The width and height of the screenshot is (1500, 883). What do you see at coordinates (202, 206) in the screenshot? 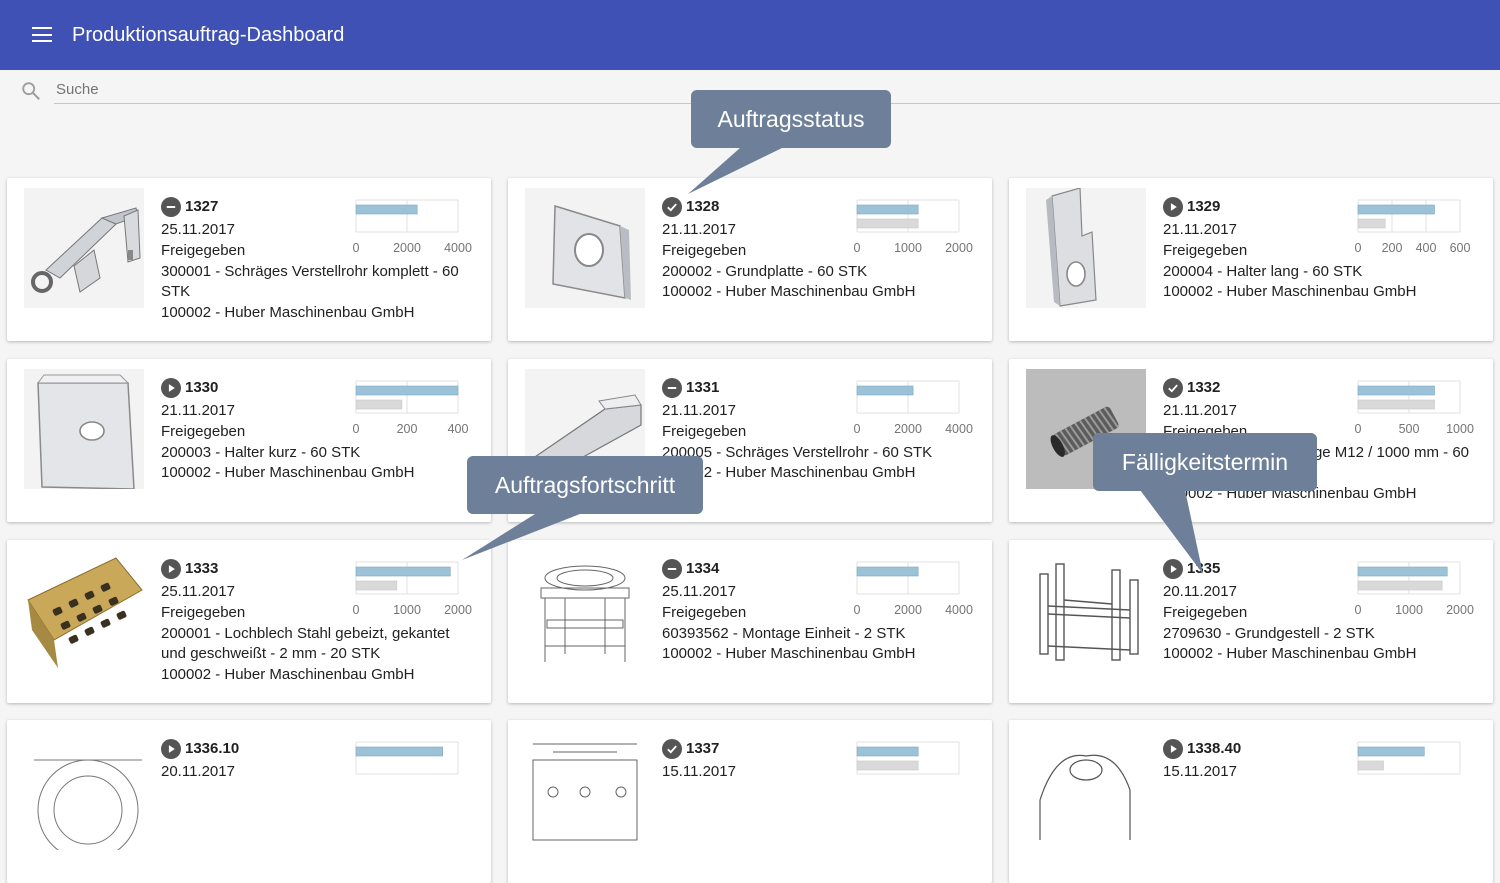
I see `order-number: 1327` at bounding box center [202, 206].